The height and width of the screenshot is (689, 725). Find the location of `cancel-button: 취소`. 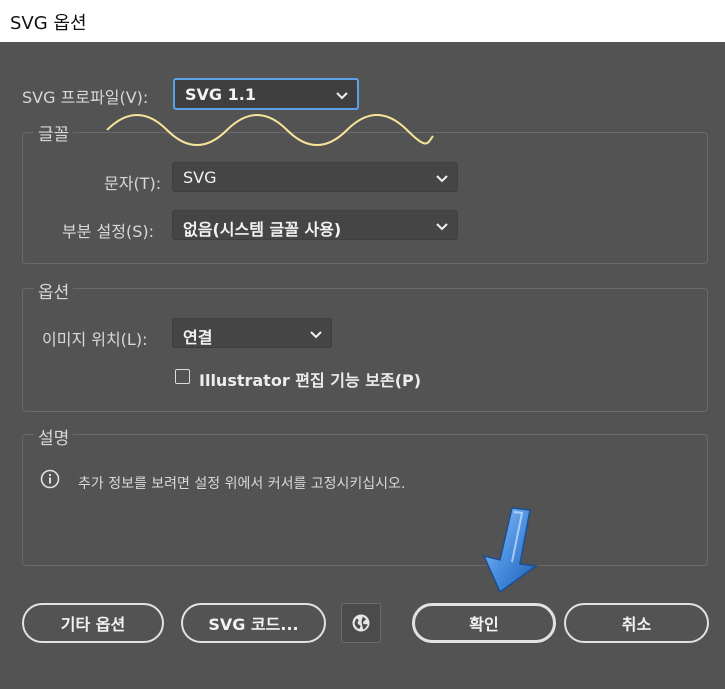

cancel-button: 취소 is located at coordinates (636, 623).